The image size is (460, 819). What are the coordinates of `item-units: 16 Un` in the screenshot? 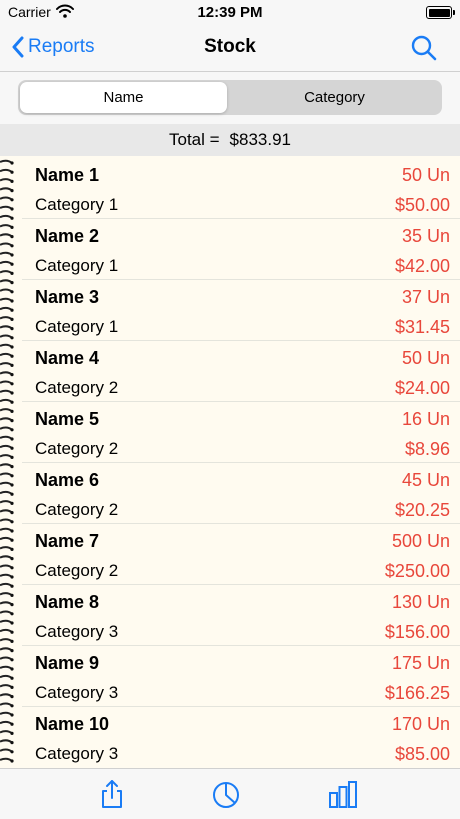 It's located at (425, 419).